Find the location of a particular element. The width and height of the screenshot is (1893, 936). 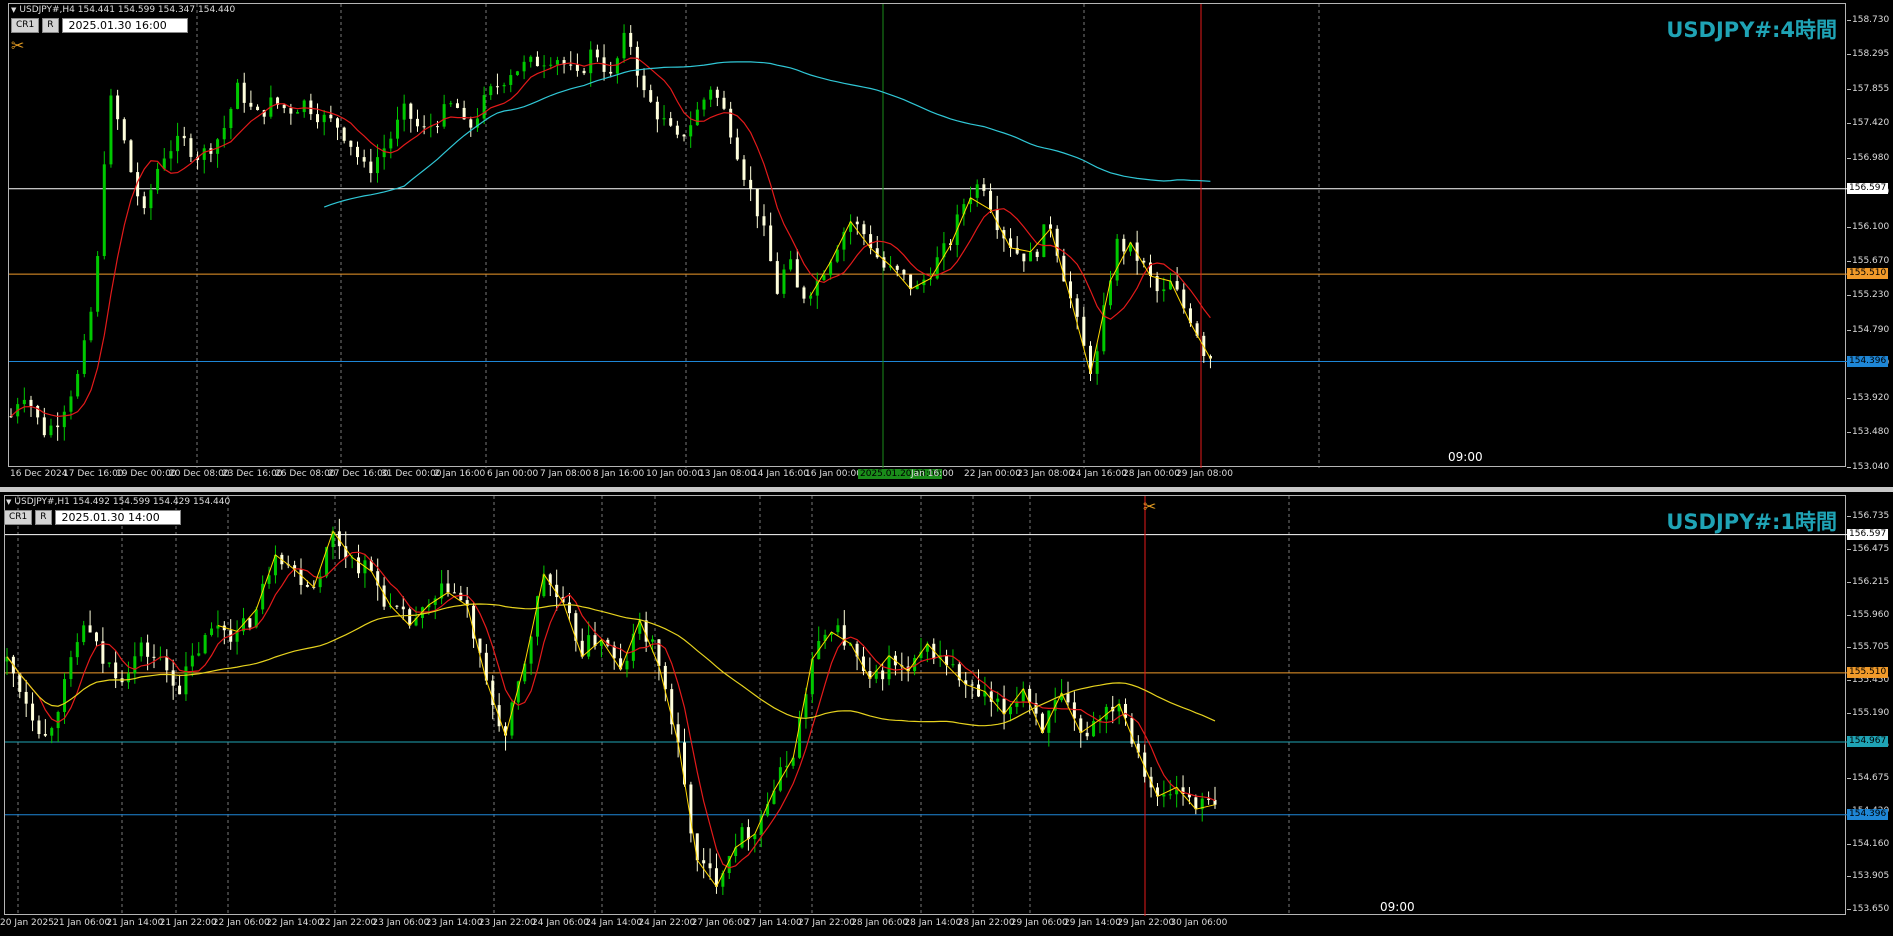

time-tick-label: 27 Jan 22:00 is located at coordinates (826, 923).